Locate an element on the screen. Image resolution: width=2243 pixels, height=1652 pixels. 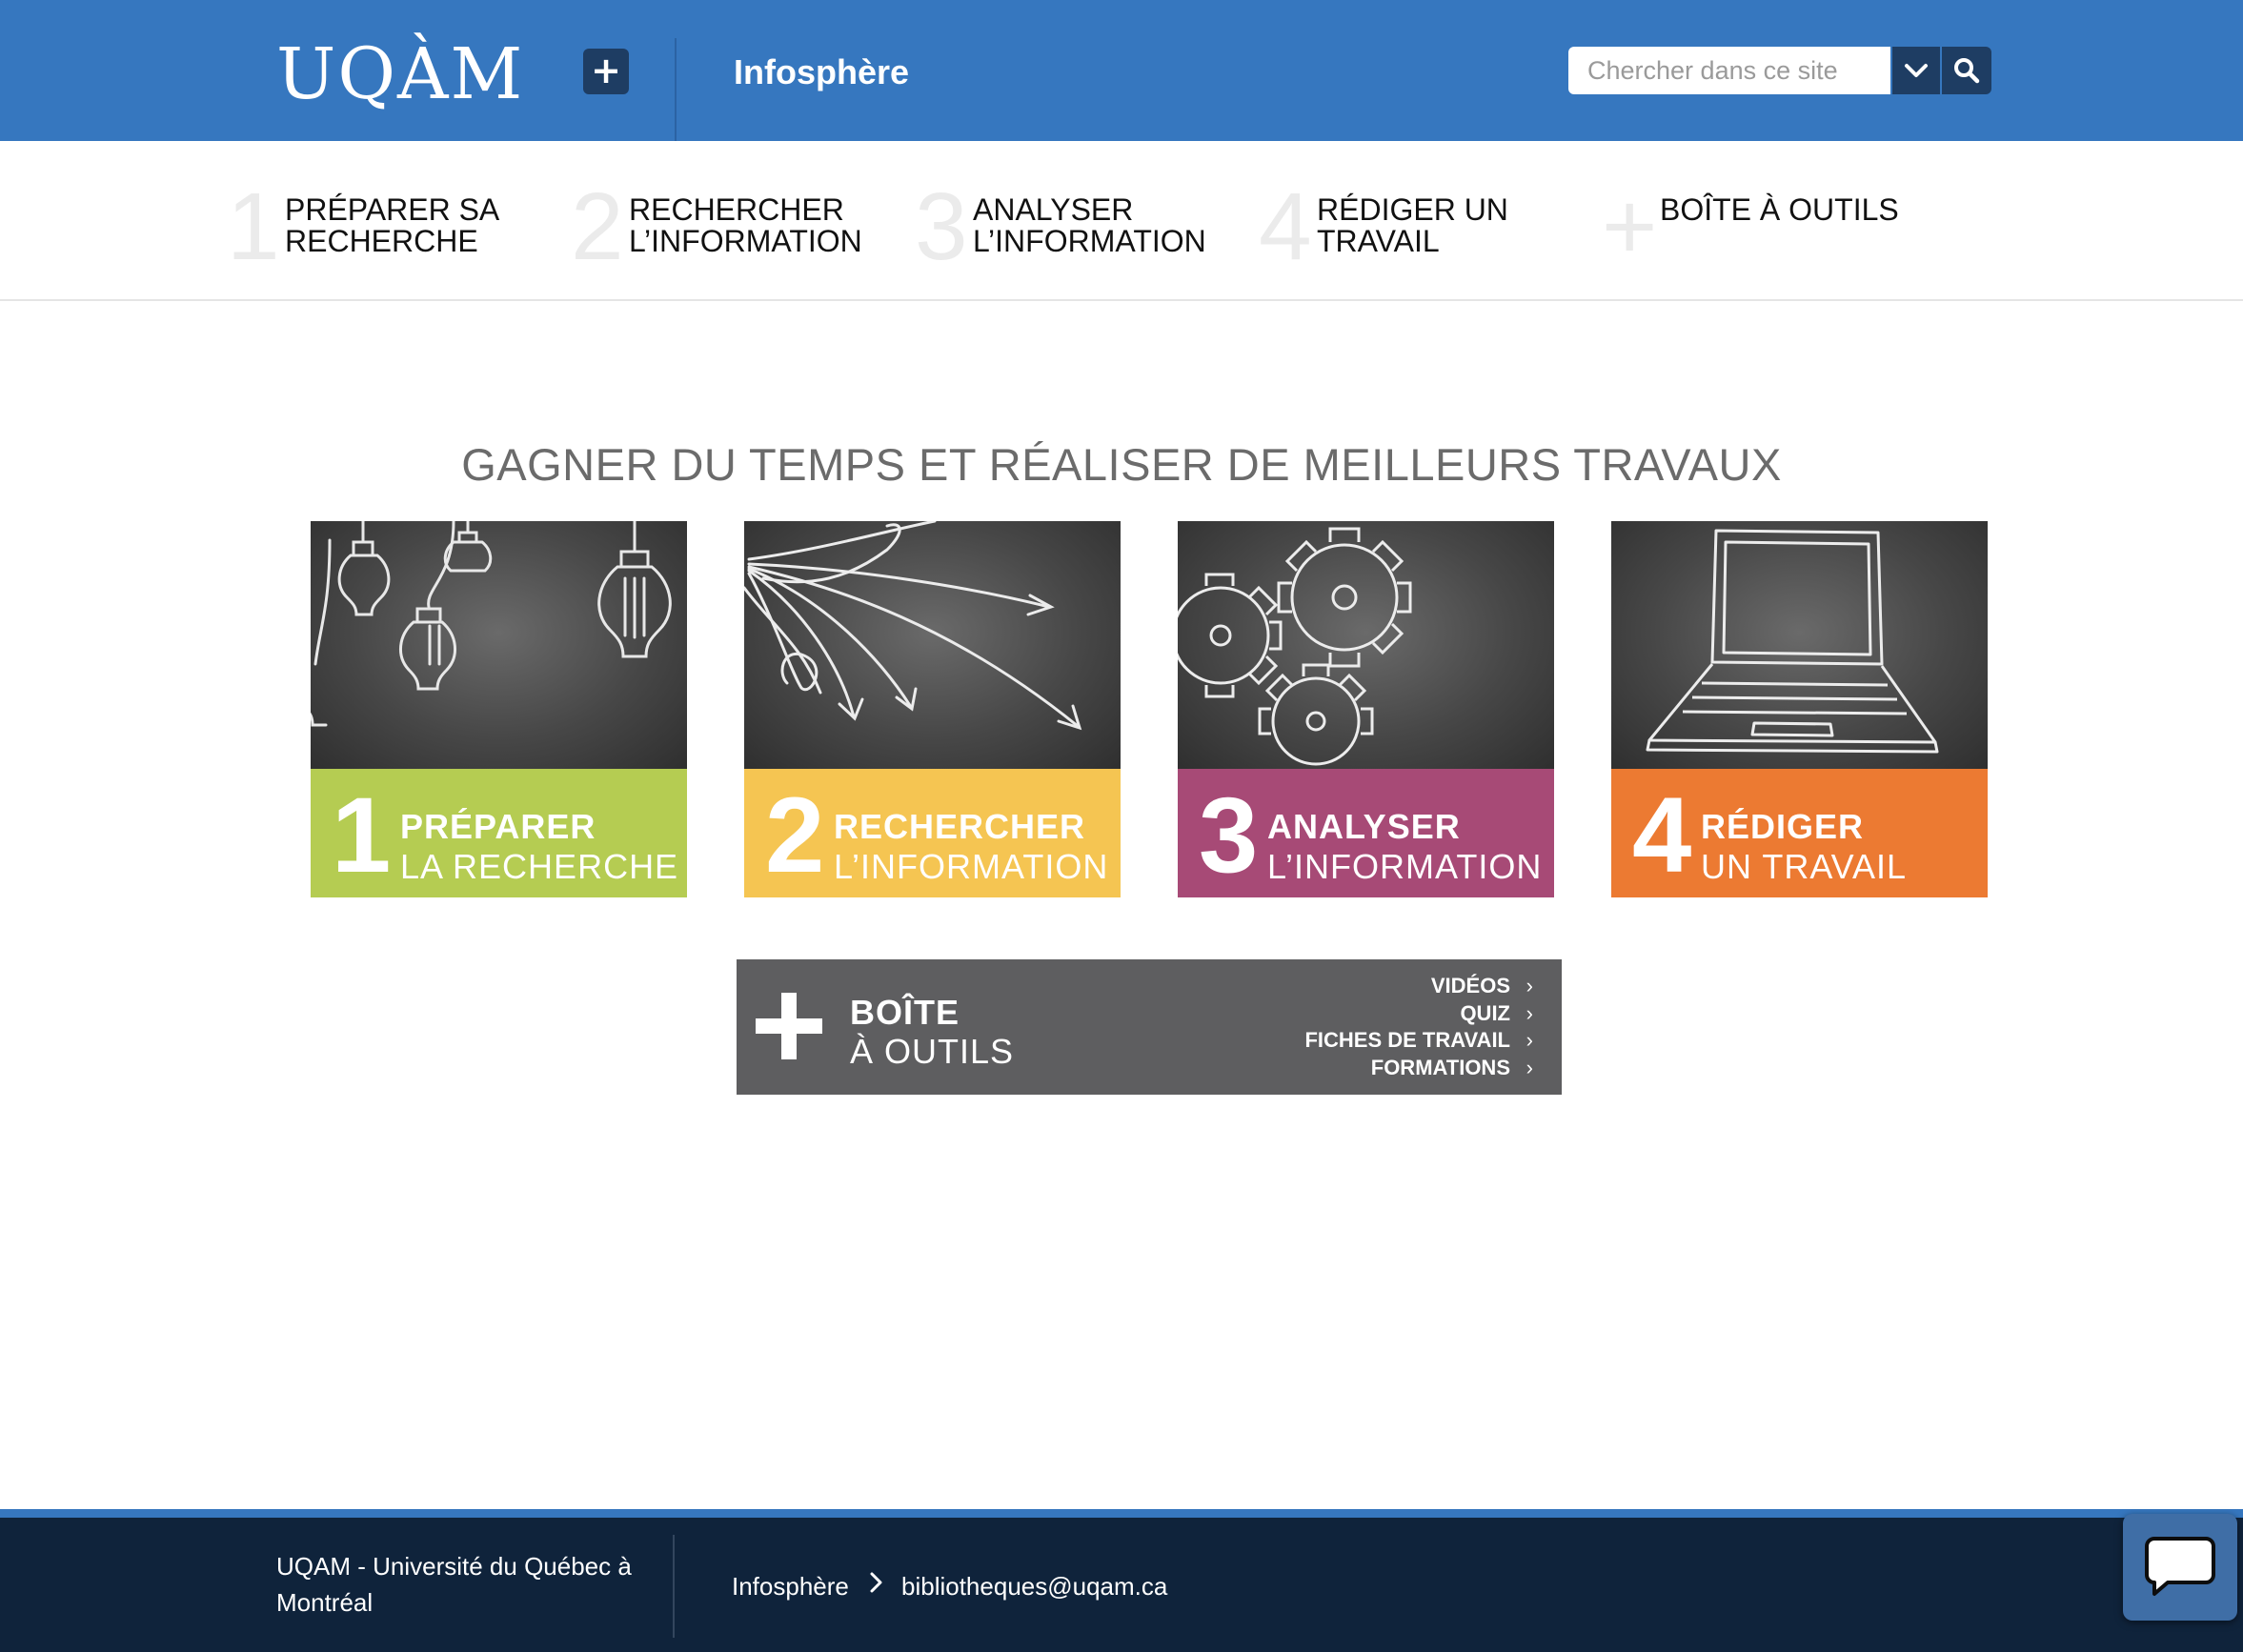
footer-breadcrumb-link: Infosphère is located at coordinates (790, 1586).